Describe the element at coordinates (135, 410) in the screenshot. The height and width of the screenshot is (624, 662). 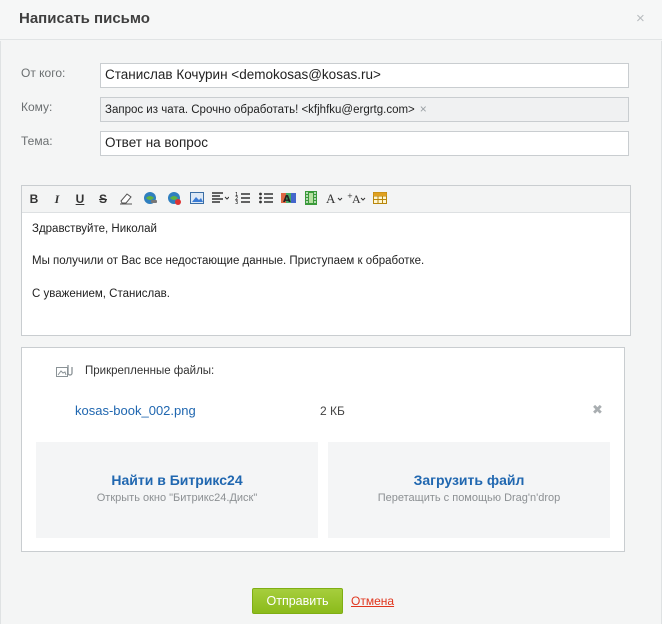
I see `attached-file-link: kosas-book_002.png` at that location.